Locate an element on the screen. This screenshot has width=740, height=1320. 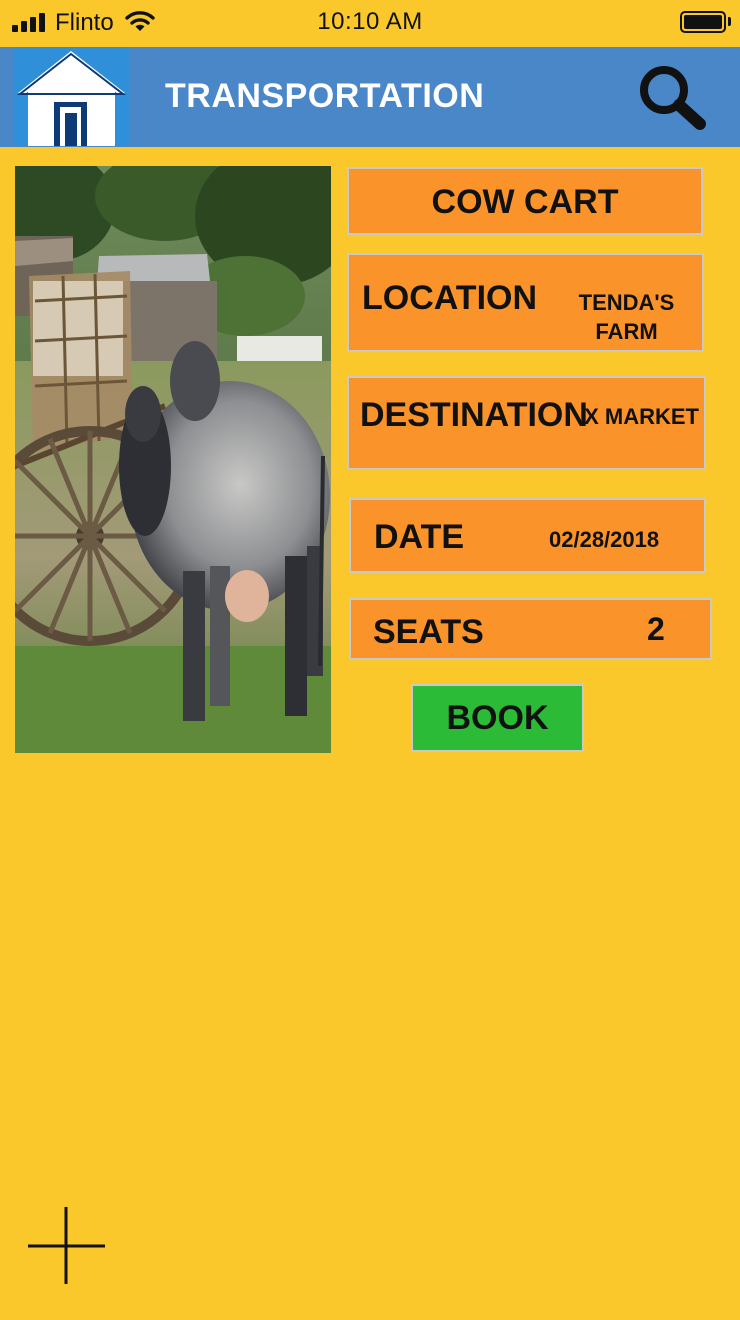
status-bar: Flinto 10:10 AM is located at coordinates (370, 23).